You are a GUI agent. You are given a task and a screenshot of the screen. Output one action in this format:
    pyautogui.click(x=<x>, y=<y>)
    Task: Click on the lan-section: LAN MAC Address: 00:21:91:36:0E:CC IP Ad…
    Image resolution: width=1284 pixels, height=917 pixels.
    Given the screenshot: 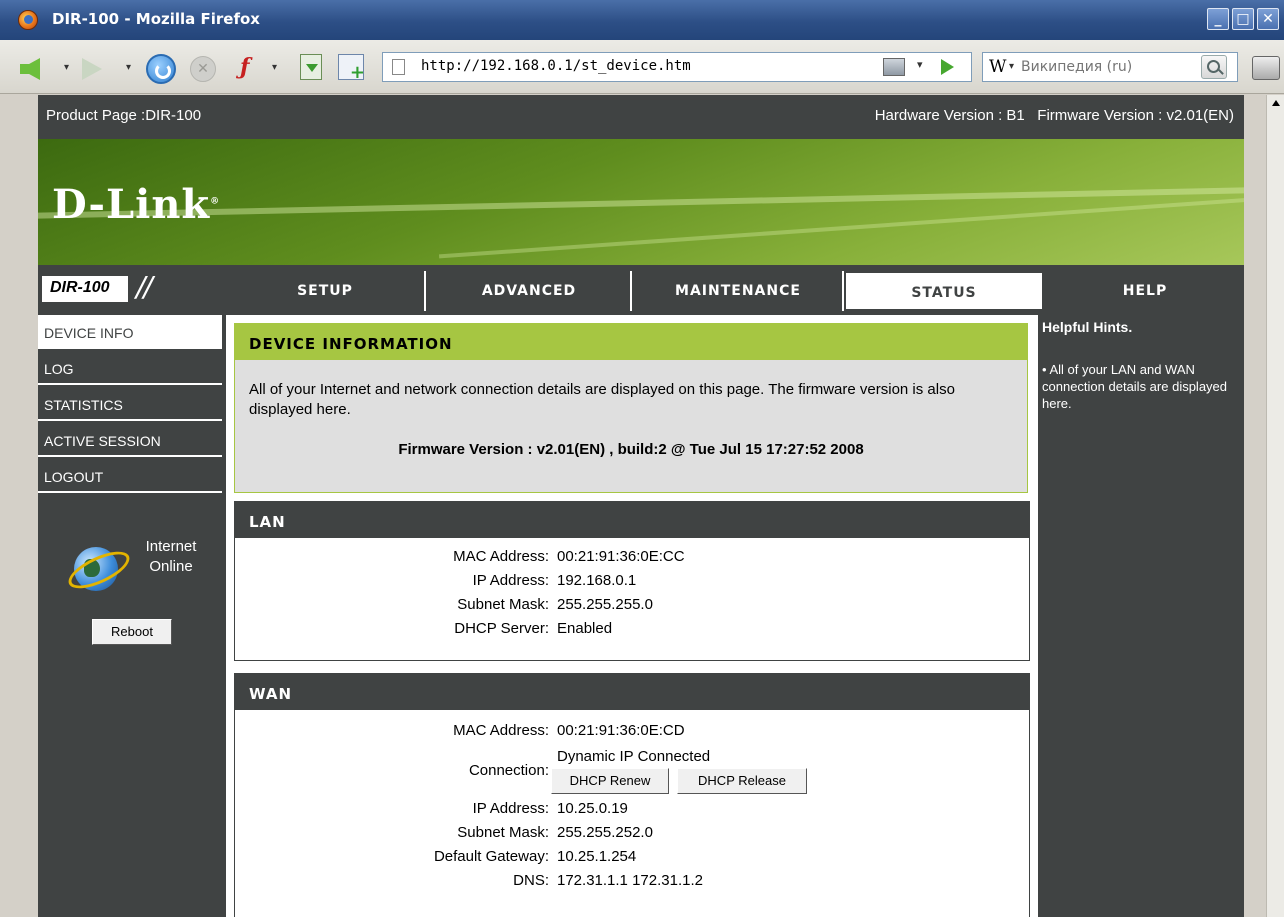 What is the action you would take?
    pyautogui.click(x=632, y=581)
    